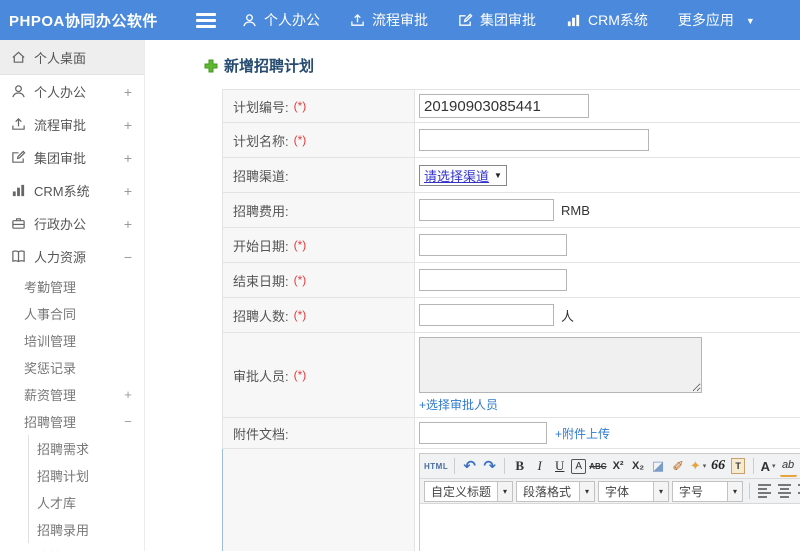 The image size is (800, 551). What do you see at coordinates (633, 491) in the screenshot?
I see `font-family-dropdown: 字体 ▾` at bounding box center [633, 491].